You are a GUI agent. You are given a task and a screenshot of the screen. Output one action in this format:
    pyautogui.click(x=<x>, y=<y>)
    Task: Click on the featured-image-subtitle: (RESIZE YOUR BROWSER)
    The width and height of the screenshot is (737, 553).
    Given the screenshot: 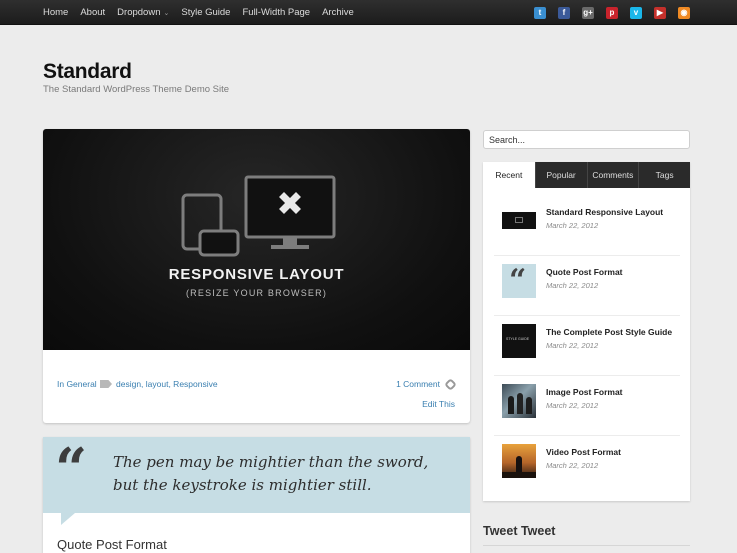 What is the action you would take?
    pyautogui.click(x=256, y=293)
    